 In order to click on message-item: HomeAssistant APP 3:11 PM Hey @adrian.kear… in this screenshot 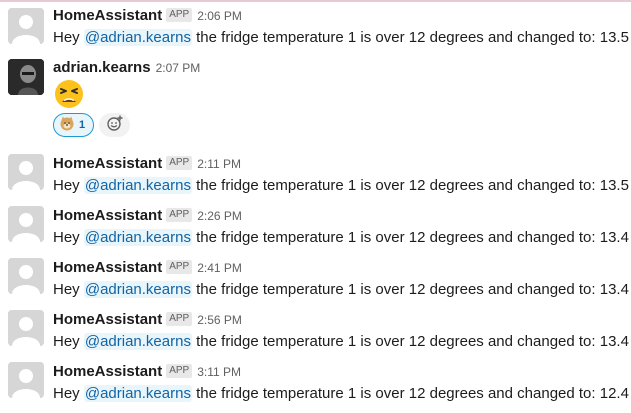, I will do `click(315, 385)`.